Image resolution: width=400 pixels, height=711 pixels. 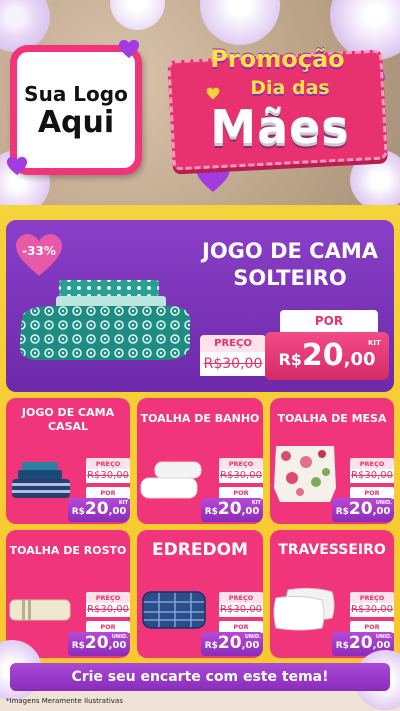 I want to click on promo-title-line1: Promoção, so click(x=277, y=59).